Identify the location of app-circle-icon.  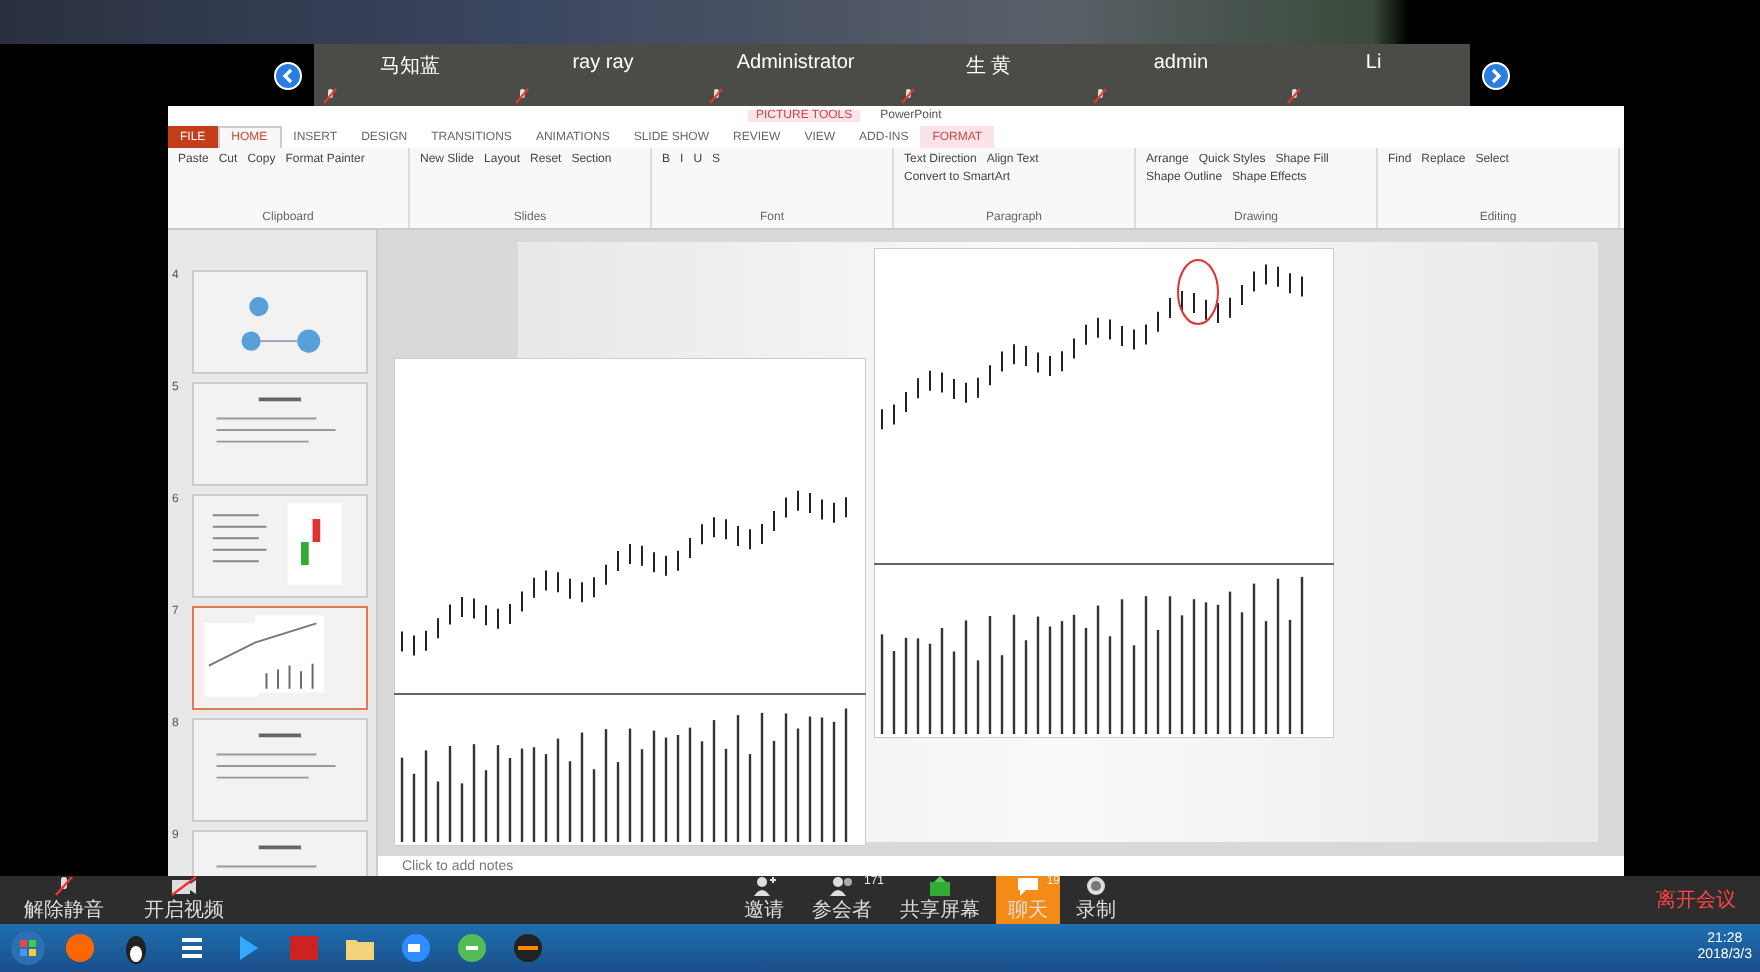
(80, 948).